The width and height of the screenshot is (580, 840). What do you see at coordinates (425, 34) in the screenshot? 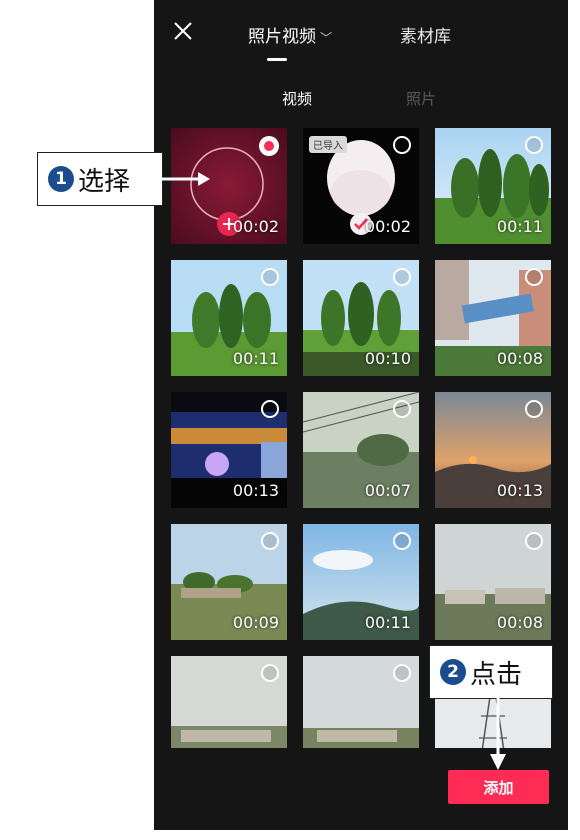
I see `tab-material-library: 素材库` at bounding box center [425, 34].